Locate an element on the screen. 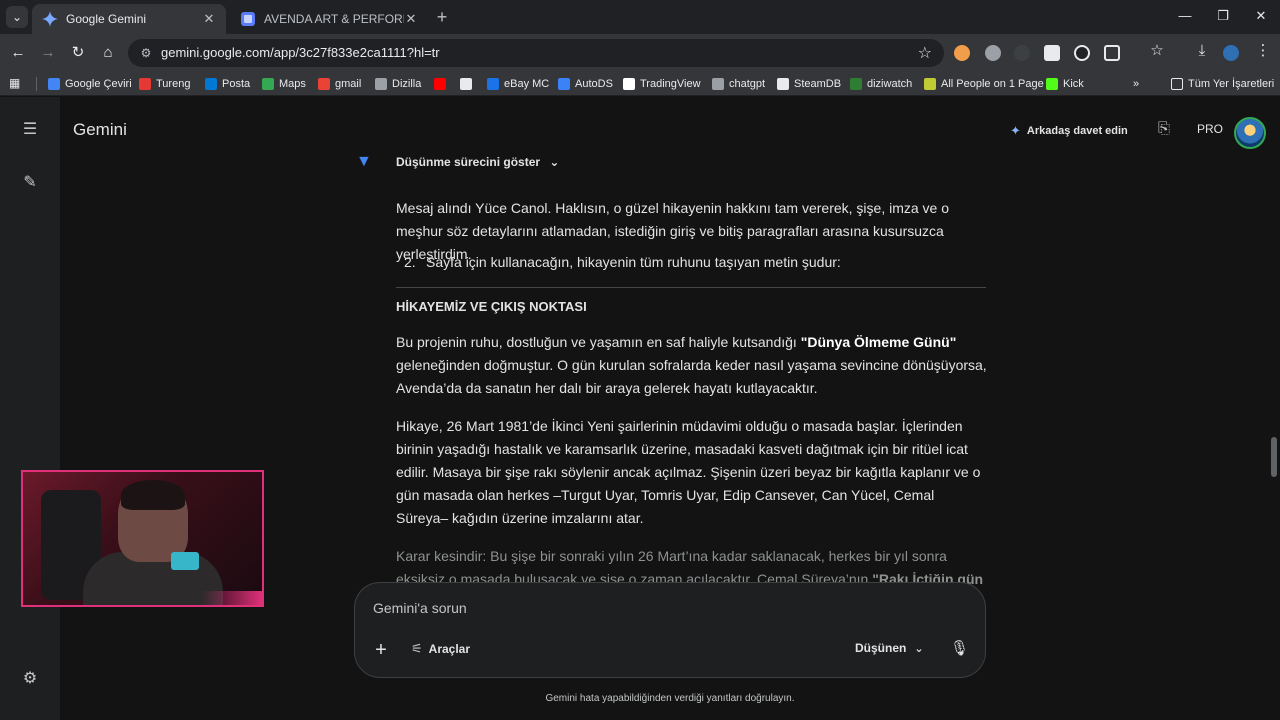 The width and height of the screenshot is (1280, 720). tab-google-gemini: Google Gemini ✕ is located at coordinates (129, 19).